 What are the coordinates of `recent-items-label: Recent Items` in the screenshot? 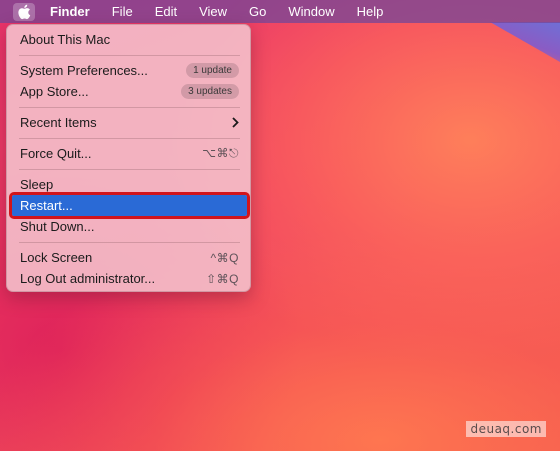 It's located at (58, 122).